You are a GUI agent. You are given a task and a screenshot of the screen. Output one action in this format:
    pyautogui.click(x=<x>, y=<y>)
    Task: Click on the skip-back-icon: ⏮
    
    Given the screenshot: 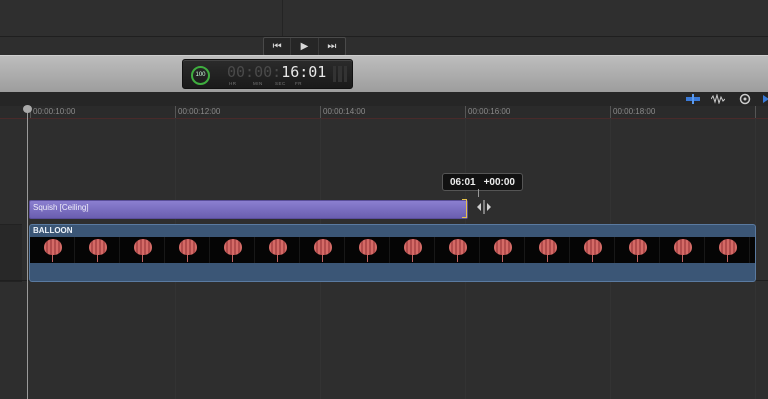 What is the action you would take?
    pyautogui.click(x=277, y=46)
    